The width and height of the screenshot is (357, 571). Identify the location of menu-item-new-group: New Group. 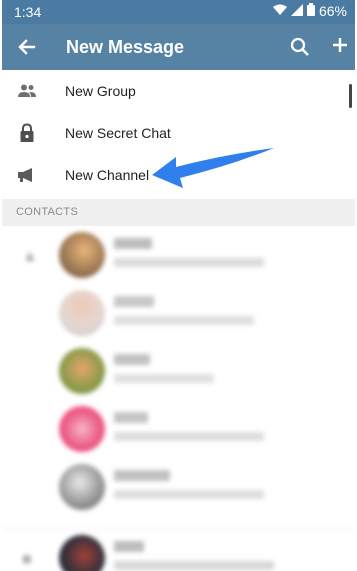
(178, 91).